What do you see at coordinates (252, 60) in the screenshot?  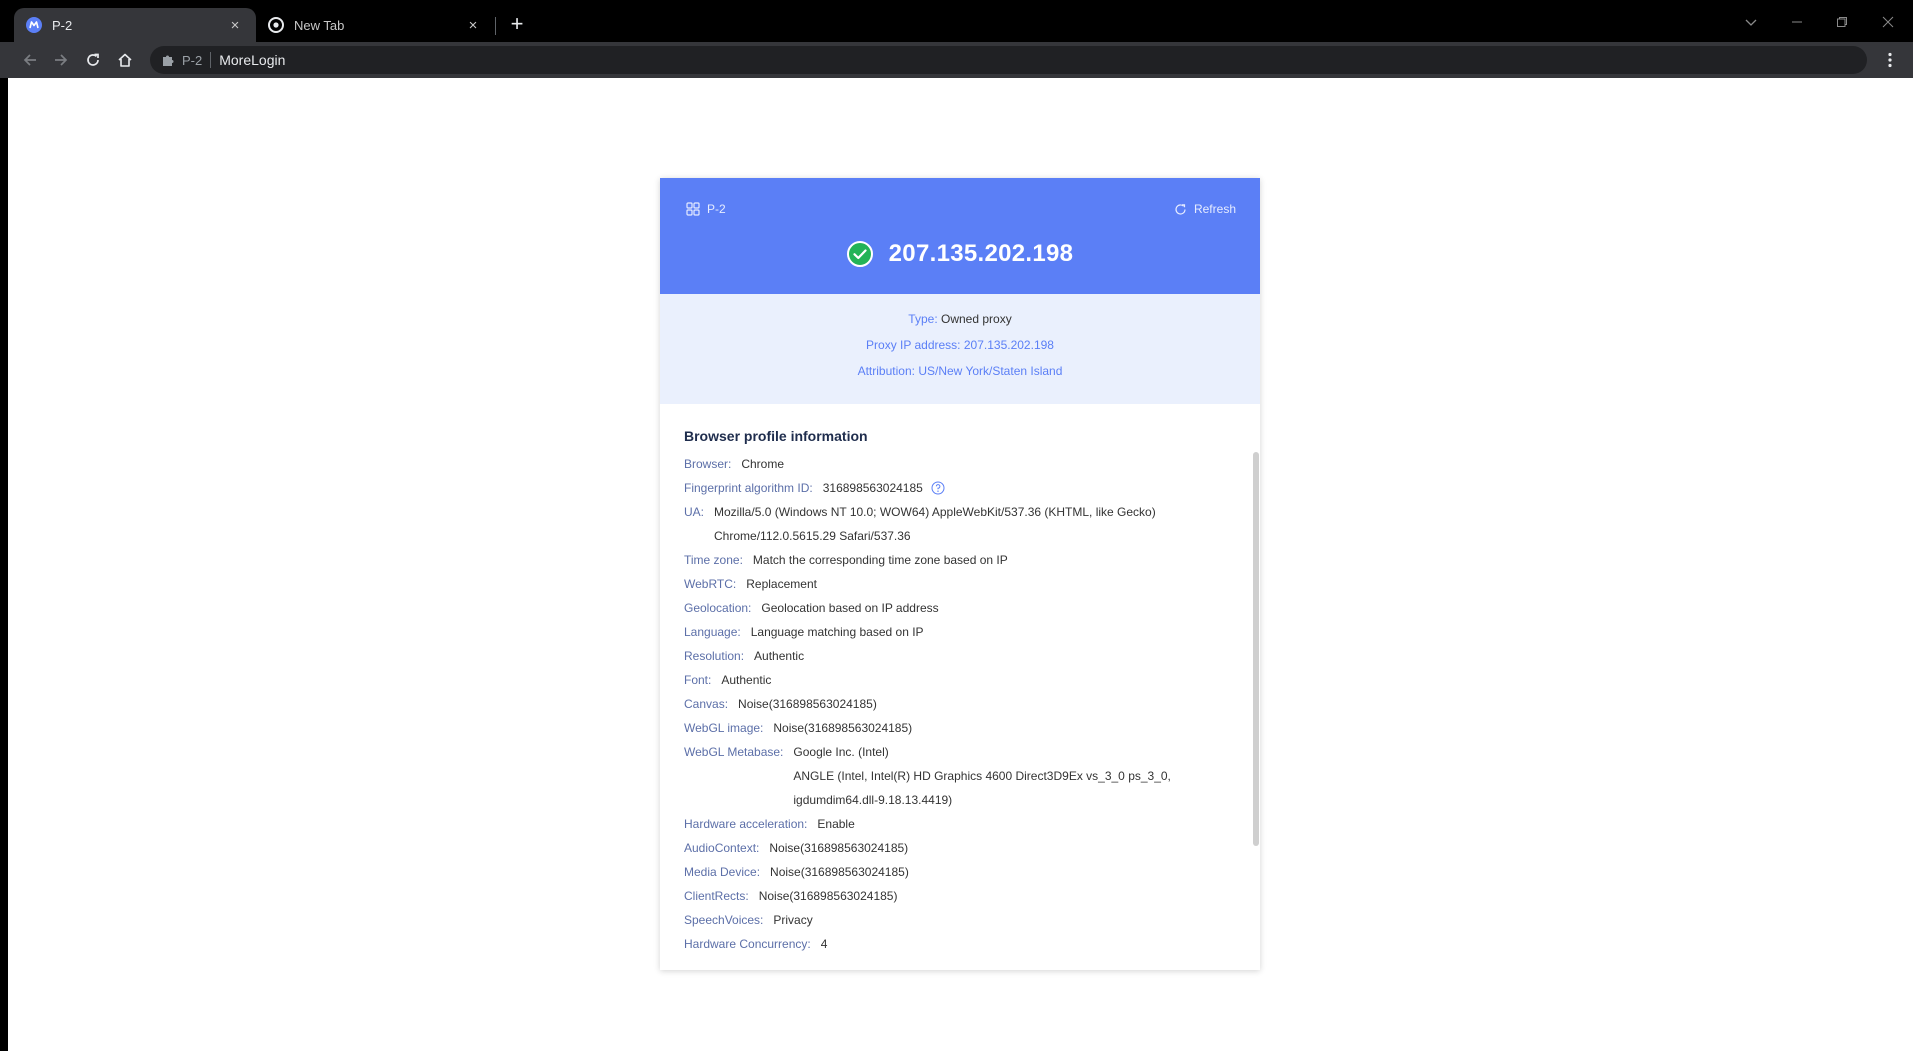 I see `url-text: MoreLogin` at bounding box center [252, 60].